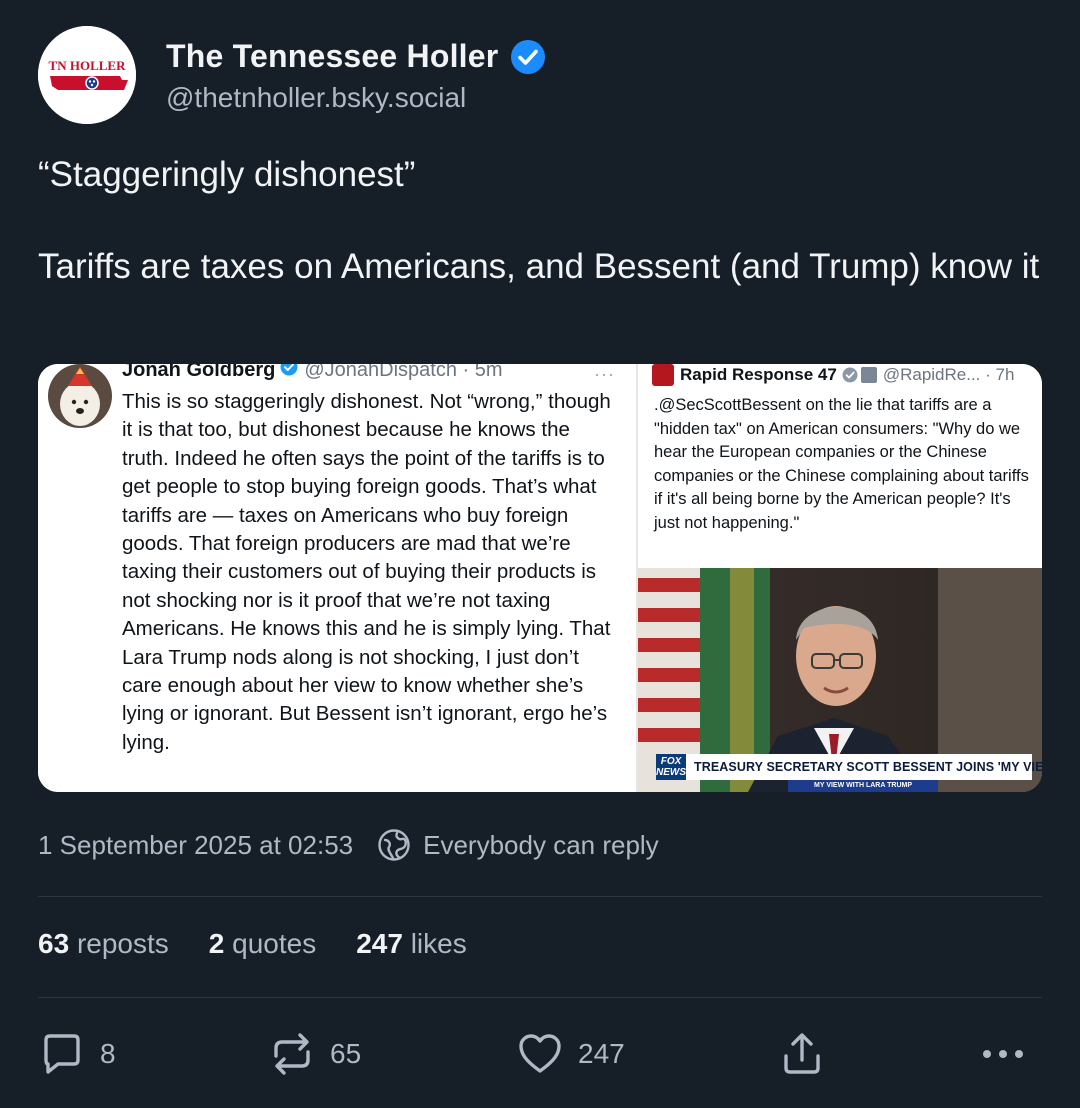 This screenshot has width=1080, height=1108. Describe the element at coordinates (540, 896) in the screenshot. I see `divider-top` at that location.